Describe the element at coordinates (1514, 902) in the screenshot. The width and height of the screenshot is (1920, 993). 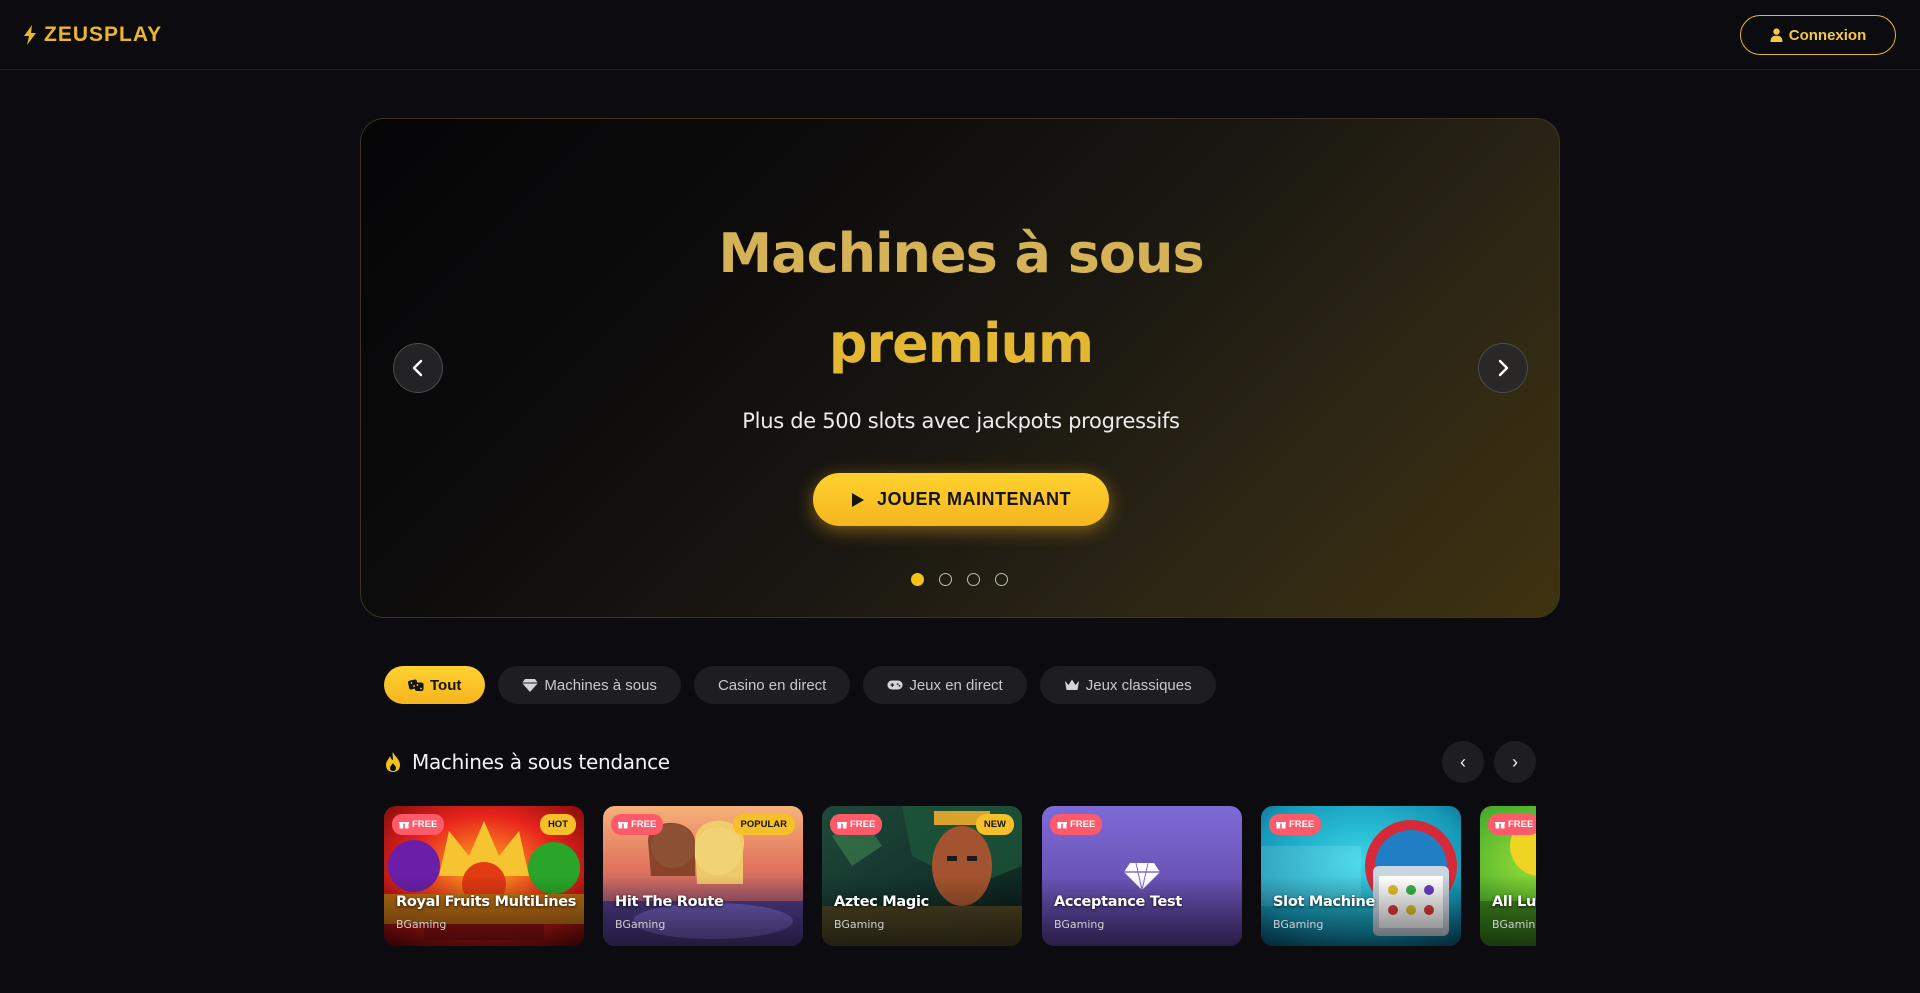
I see `game-title: All Luc` at that location.